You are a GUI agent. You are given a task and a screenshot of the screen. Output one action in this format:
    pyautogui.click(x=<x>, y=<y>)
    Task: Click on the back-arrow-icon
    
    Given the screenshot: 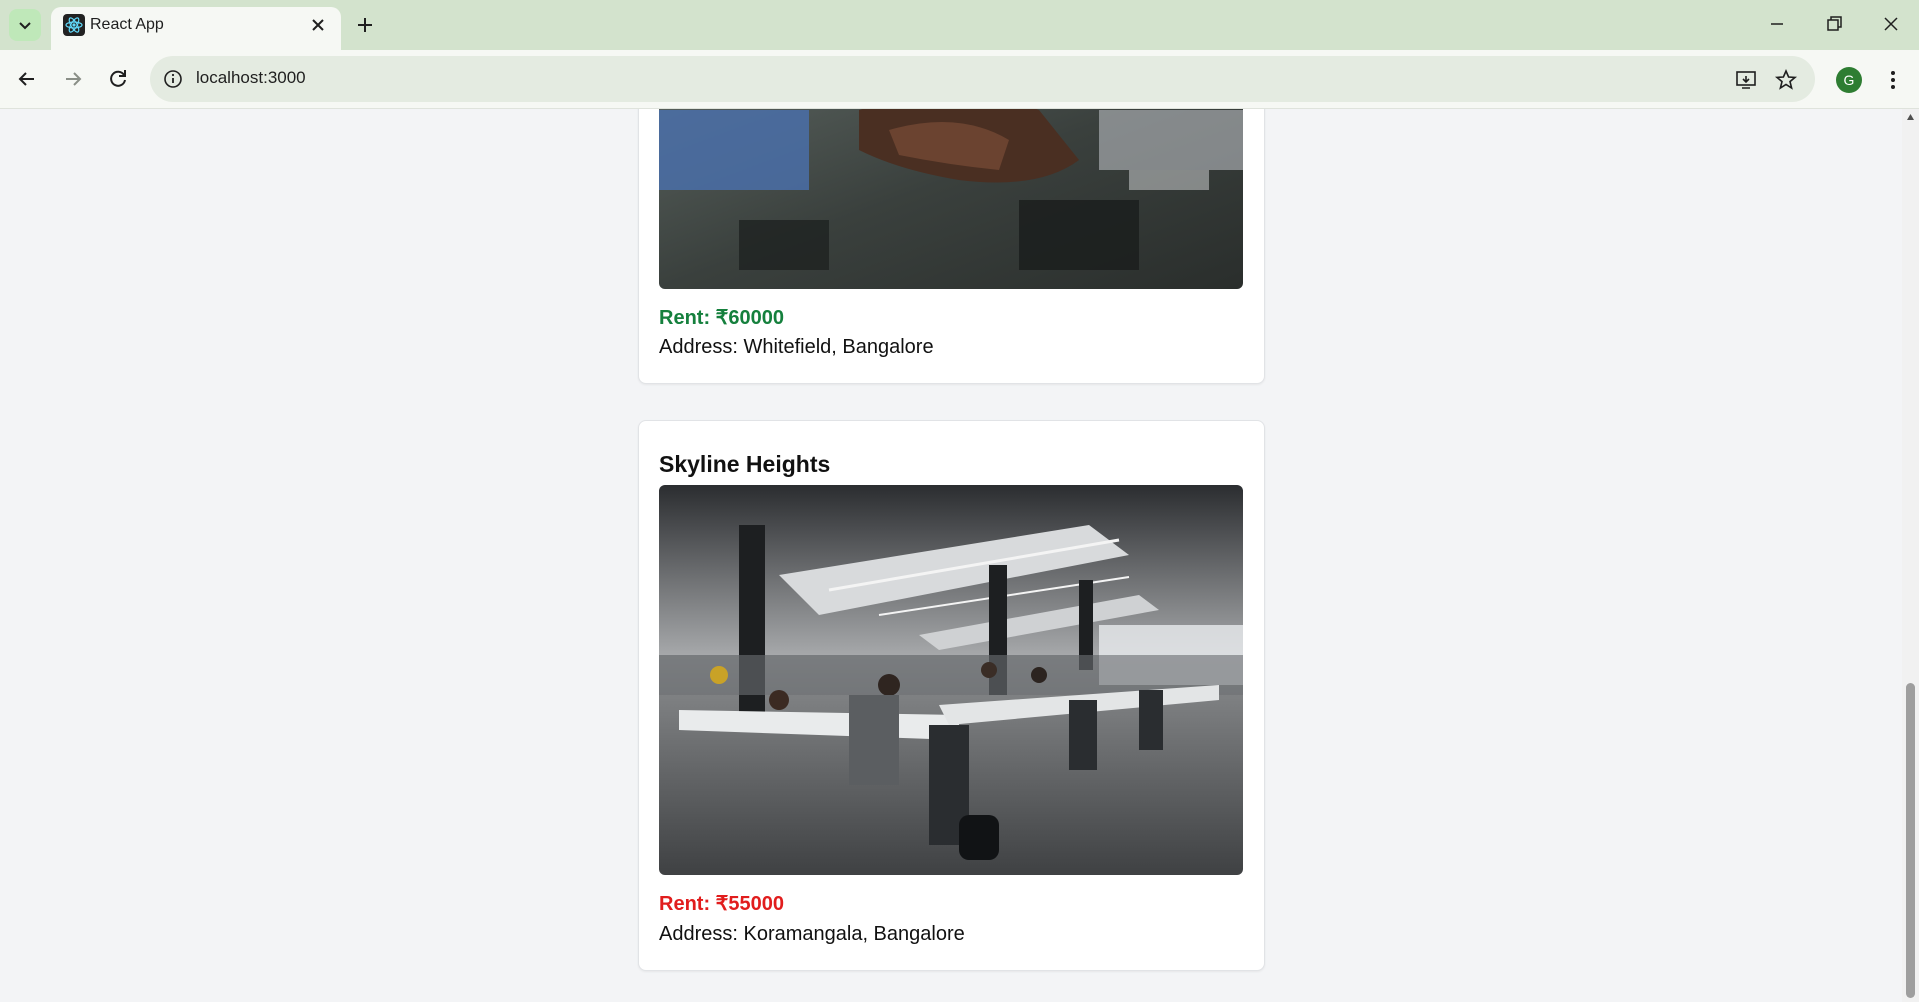 What is the action you would take?
    pyautogui.click(x=27, y=79)
    